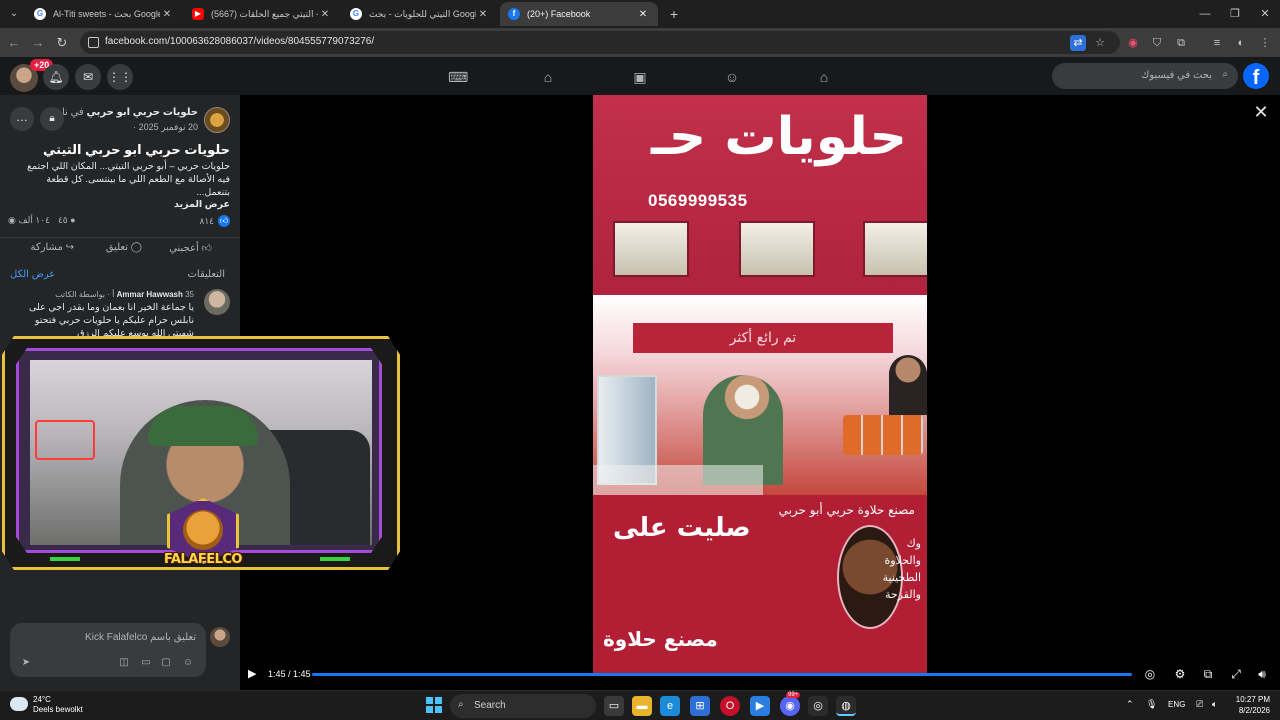 Image resolution: width=1280 pixels, height=720 pixels. I want to click on translate-icon: ⇄, so click(1078, 43).